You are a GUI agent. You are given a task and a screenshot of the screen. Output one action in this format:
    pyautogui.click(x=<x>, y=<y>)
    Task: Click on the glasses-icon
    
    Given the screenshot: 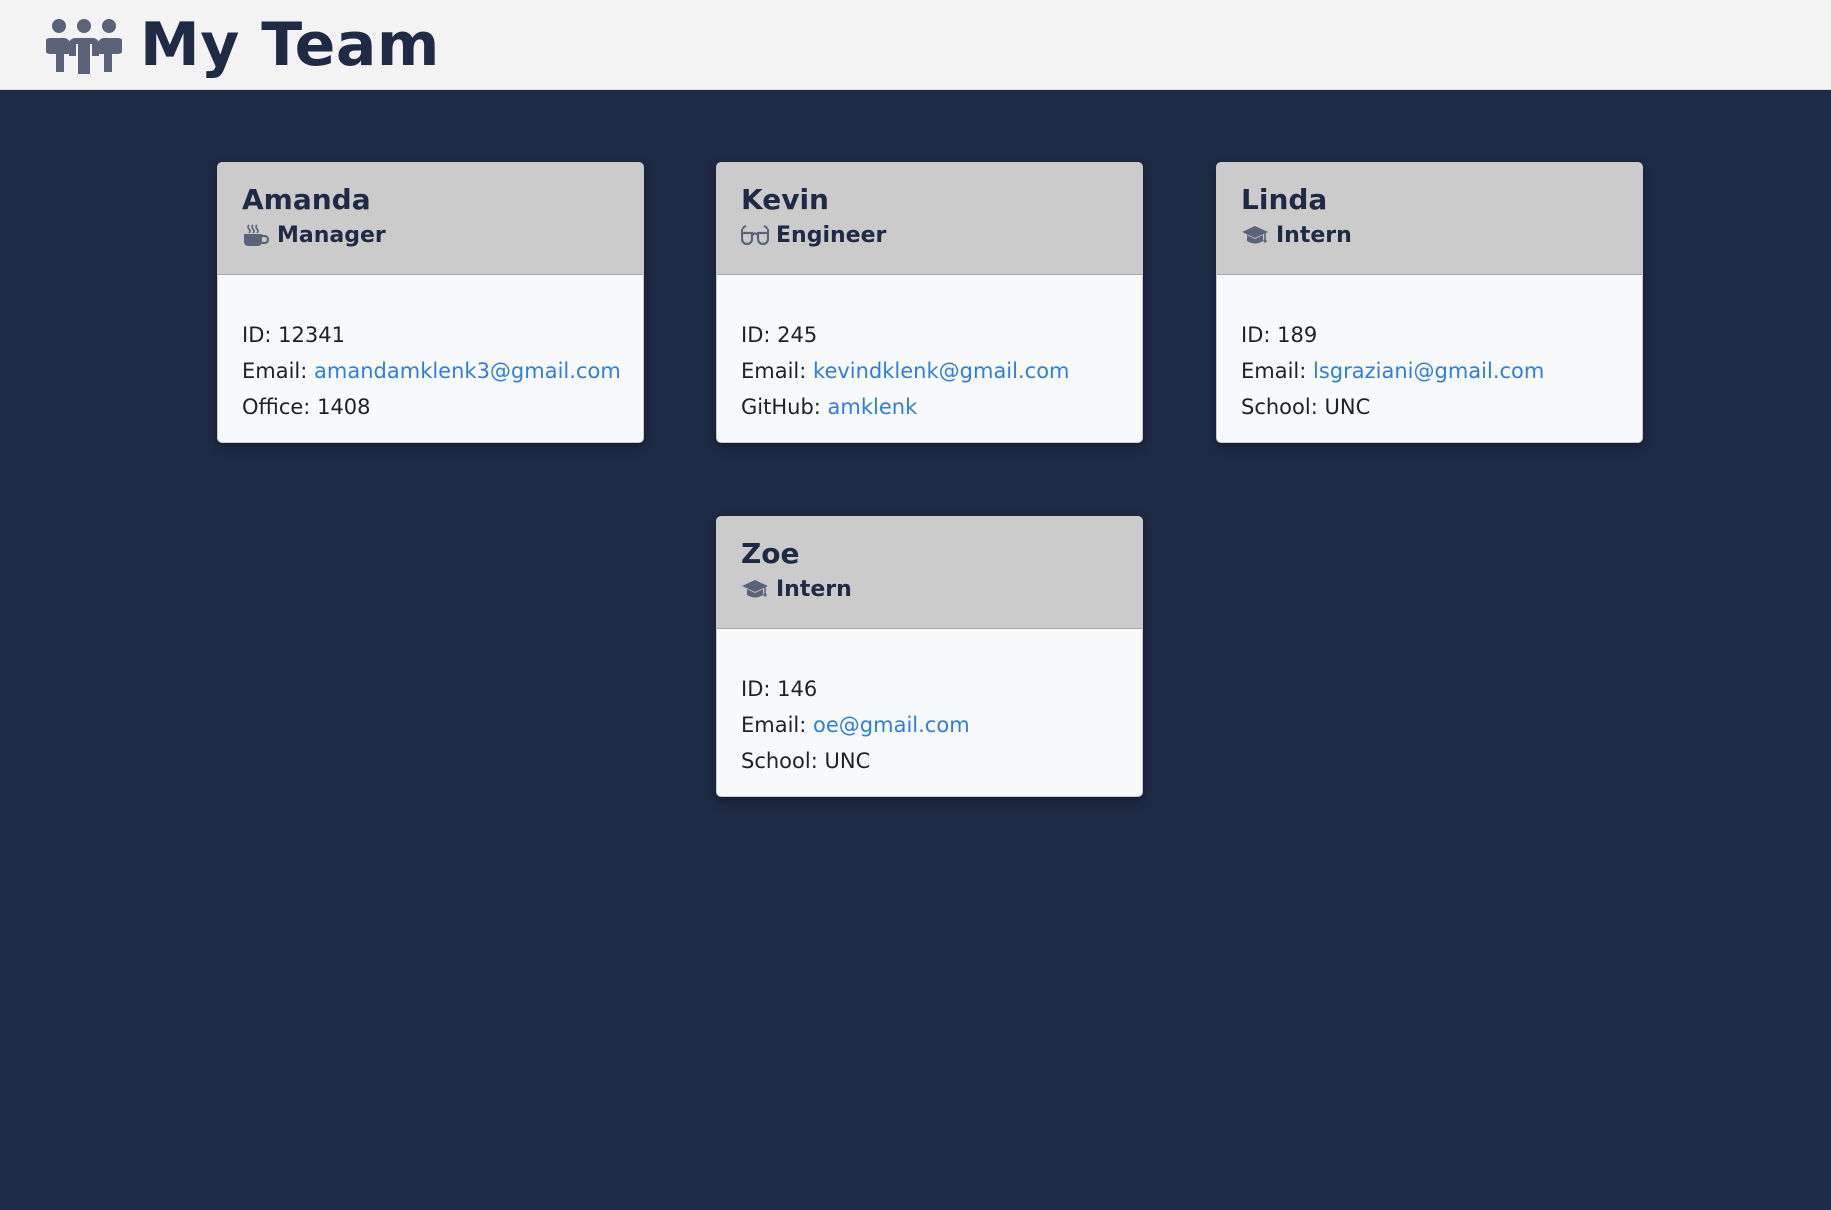 What is the action you would take?
    pyautogui.click(x=755, y=235)
    